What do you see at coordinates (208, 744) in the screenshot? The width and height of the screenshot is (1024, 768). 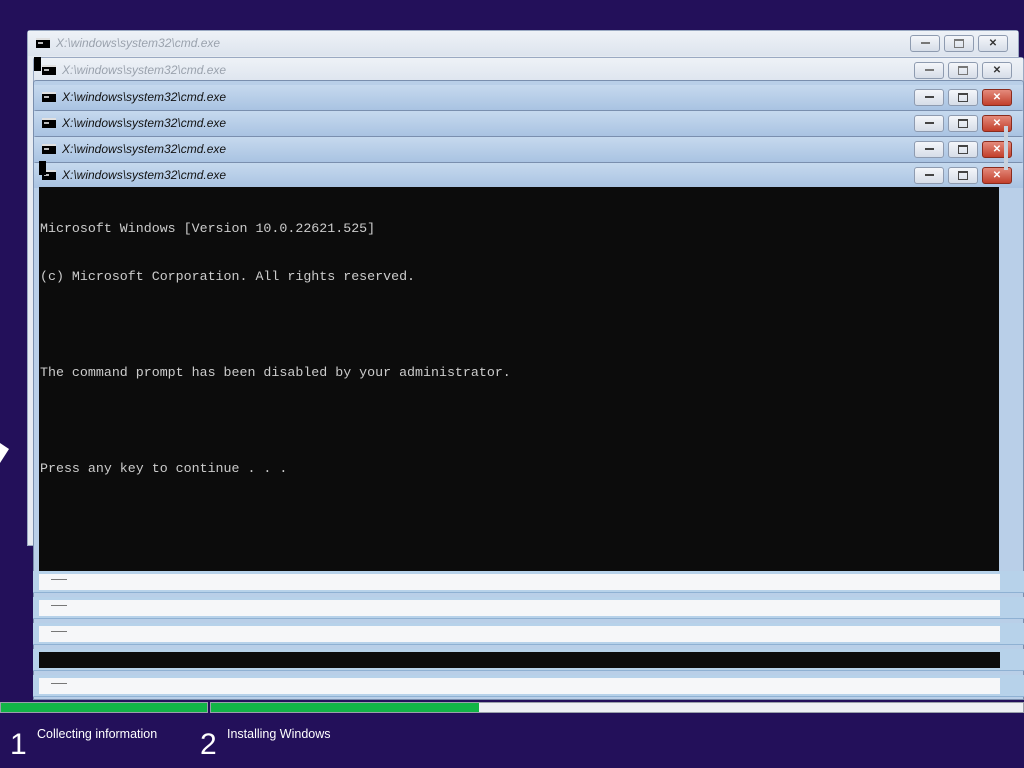 I see `step-2-number: 2` at bounding box center [208, 744].